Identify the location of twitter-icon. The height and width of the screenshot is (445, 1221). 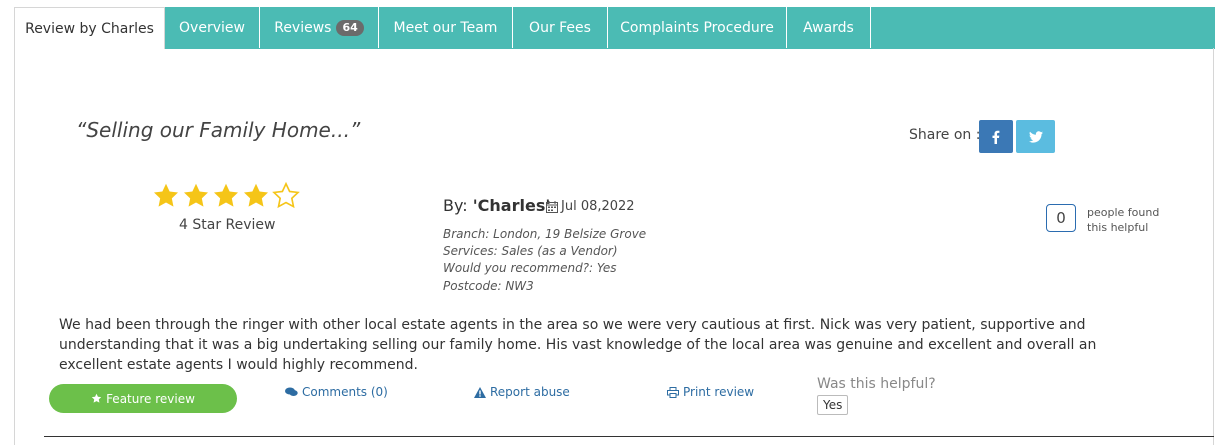
(1035, 136).